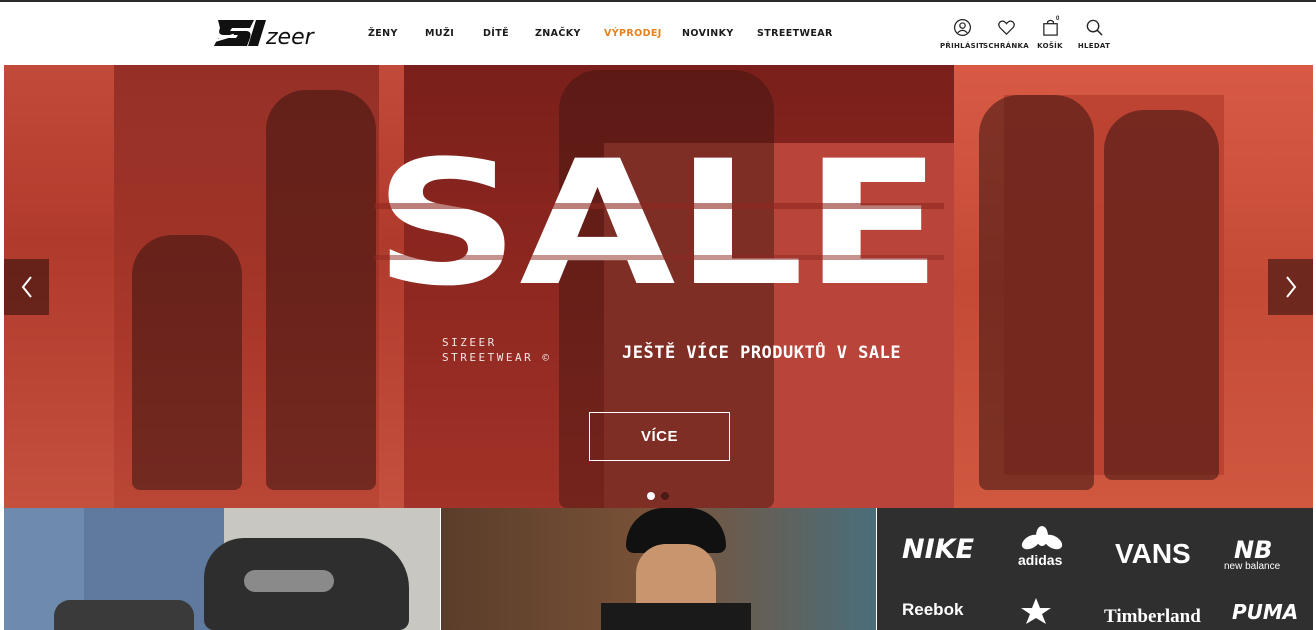  What do you see at coordinates (1253, 550) in the screenshot?
I see `new-balance-nb-icon: NB` at bounding box center [1253, 550].